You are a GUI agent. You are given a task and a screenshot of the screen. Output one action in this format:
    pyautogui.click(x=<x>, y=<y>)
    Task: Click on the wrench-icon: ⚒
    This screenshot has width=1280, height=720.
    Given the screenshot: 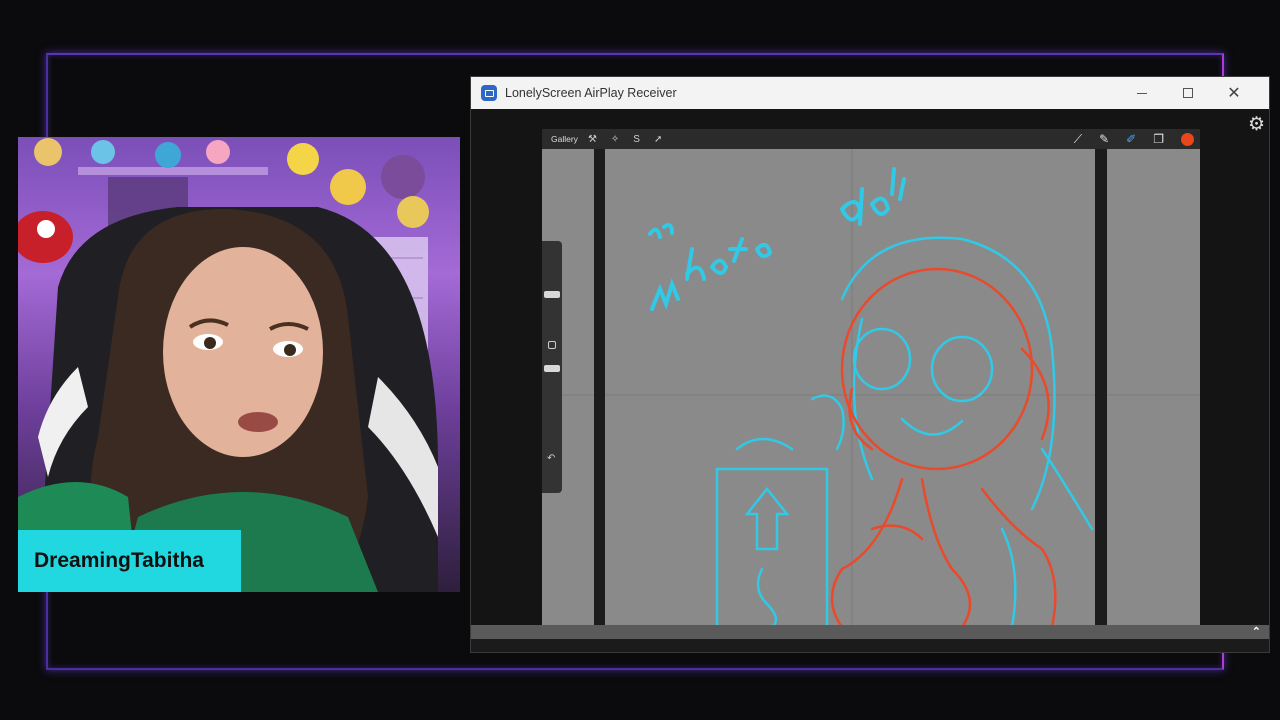 What is the action you would take?
    pyautogui.click(x=592, y=139)
    